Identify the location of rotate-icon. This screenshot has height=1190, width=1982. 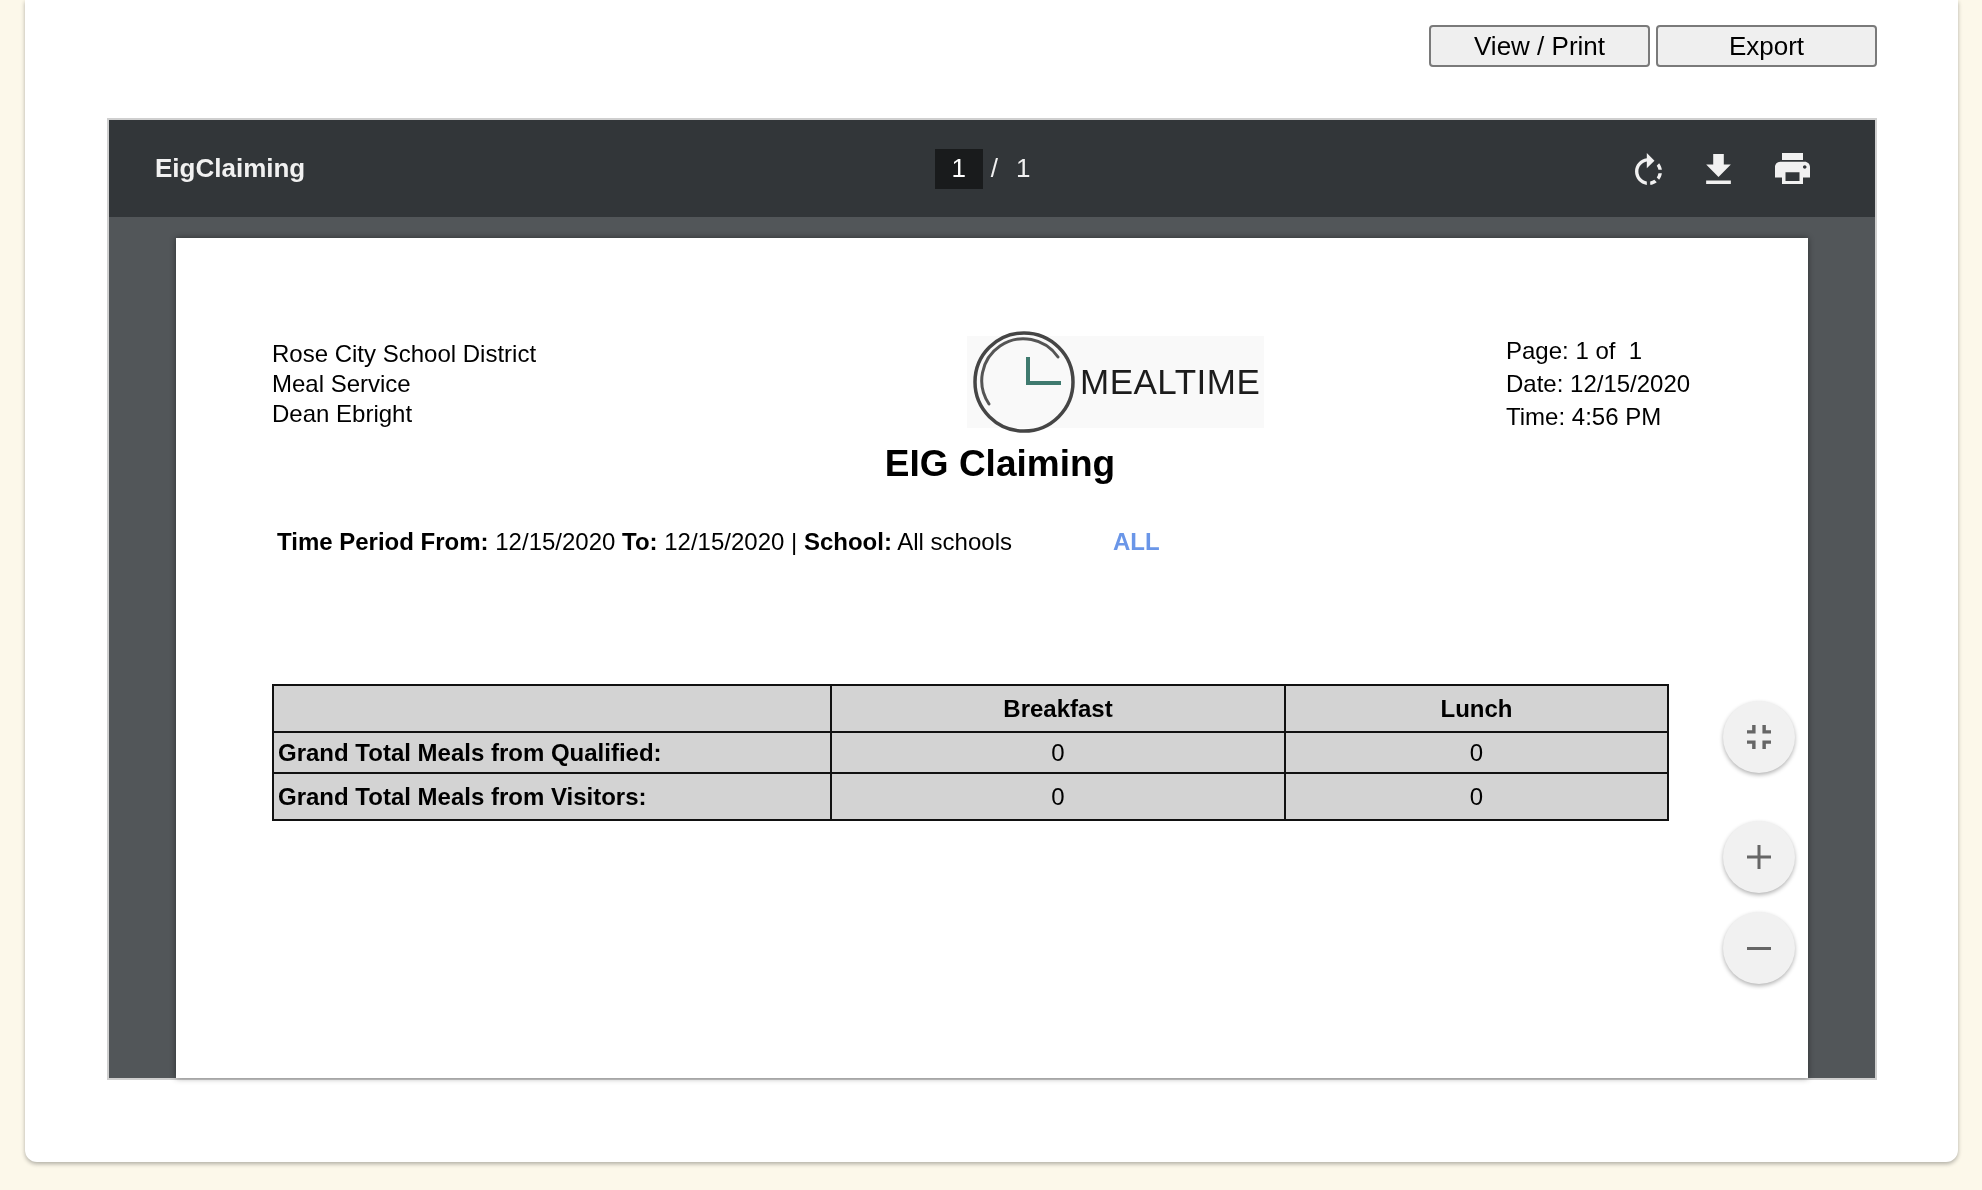
(1648, 168).